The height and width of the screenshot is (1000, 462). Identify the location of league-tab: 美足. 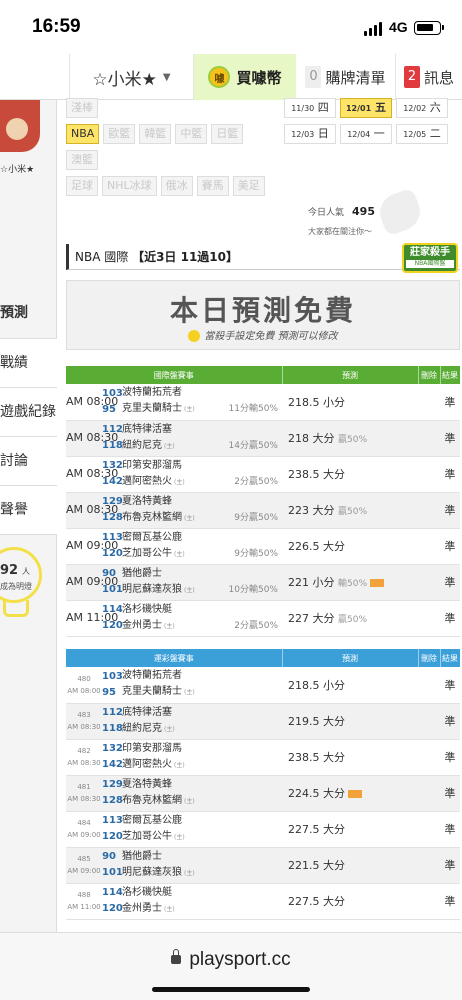
(248, 186).